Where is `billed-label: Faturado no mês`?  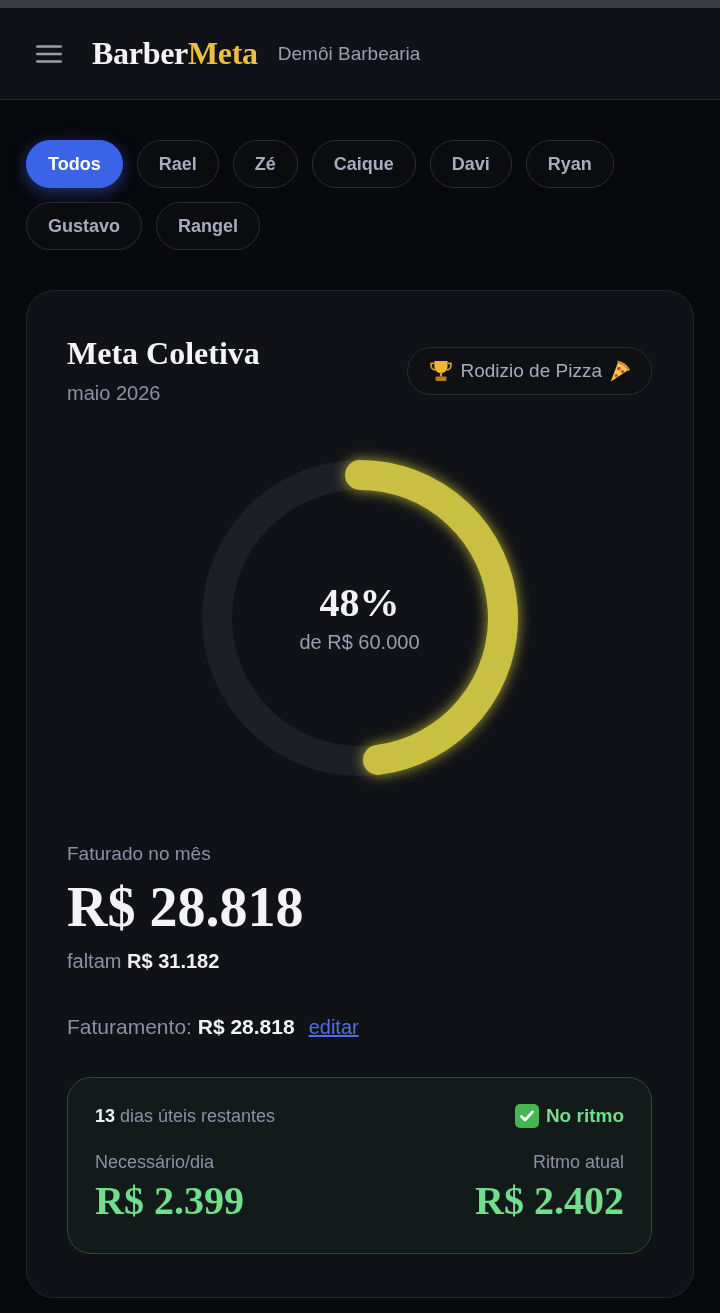 billed-label: Faturado no mês is located at coordinates (139, 853).